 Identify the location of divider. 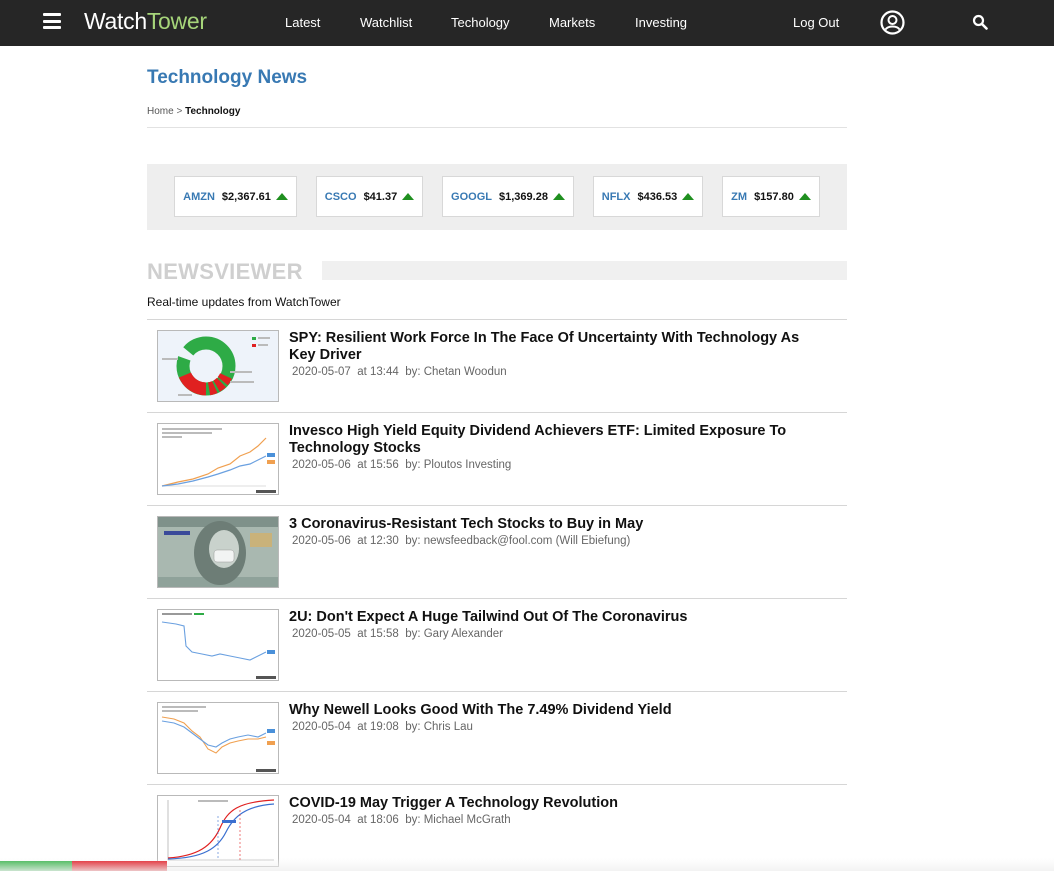
(497, 127).